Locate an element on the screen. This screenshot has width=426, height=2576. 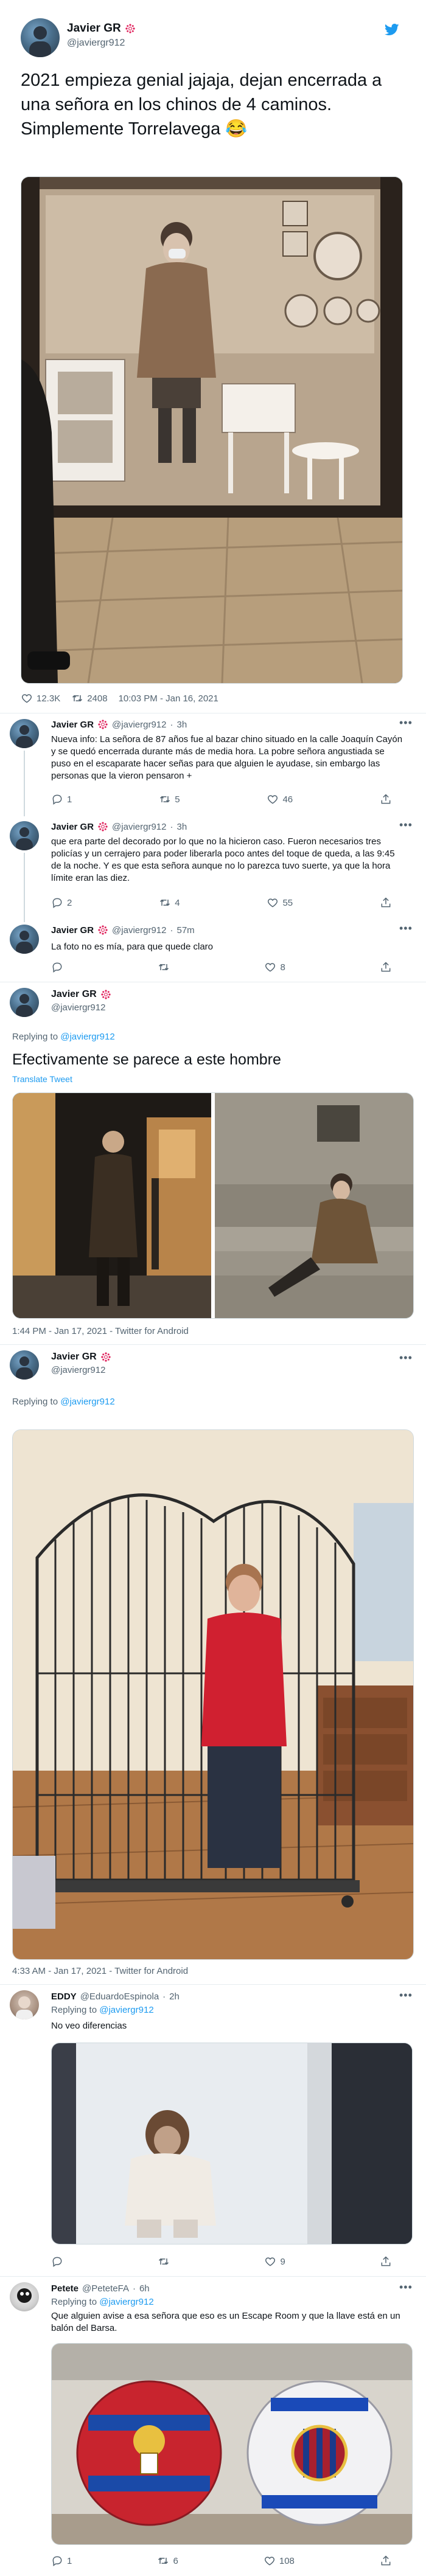
reply-actions: 8 is located at coordinates (221, 967).